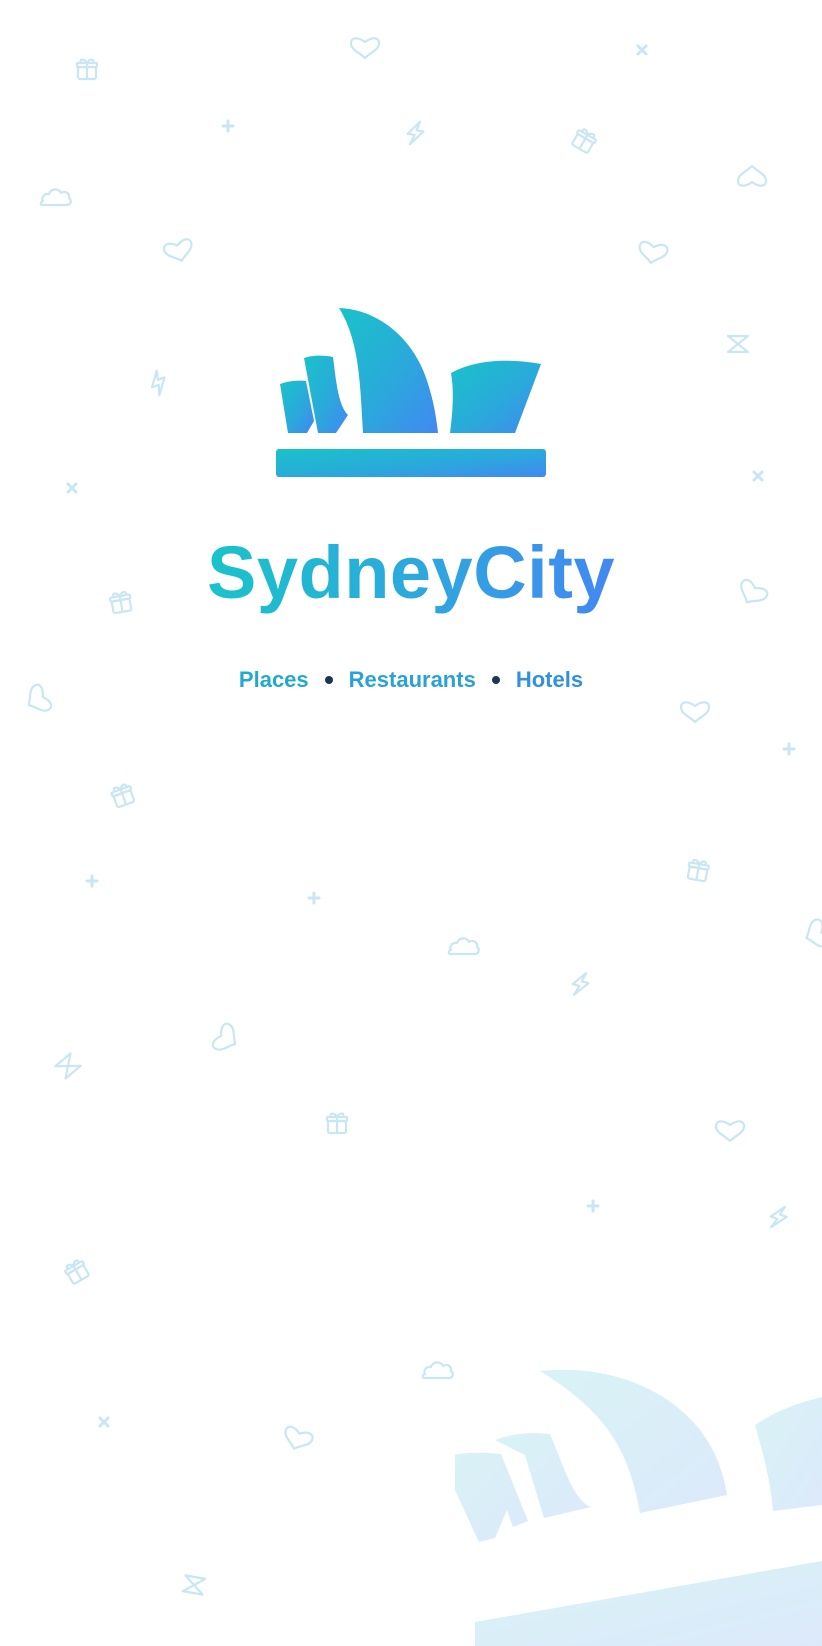 This screenshot has height=1646, width=822. I want to click on opera-house-icon, so click(411, 392).